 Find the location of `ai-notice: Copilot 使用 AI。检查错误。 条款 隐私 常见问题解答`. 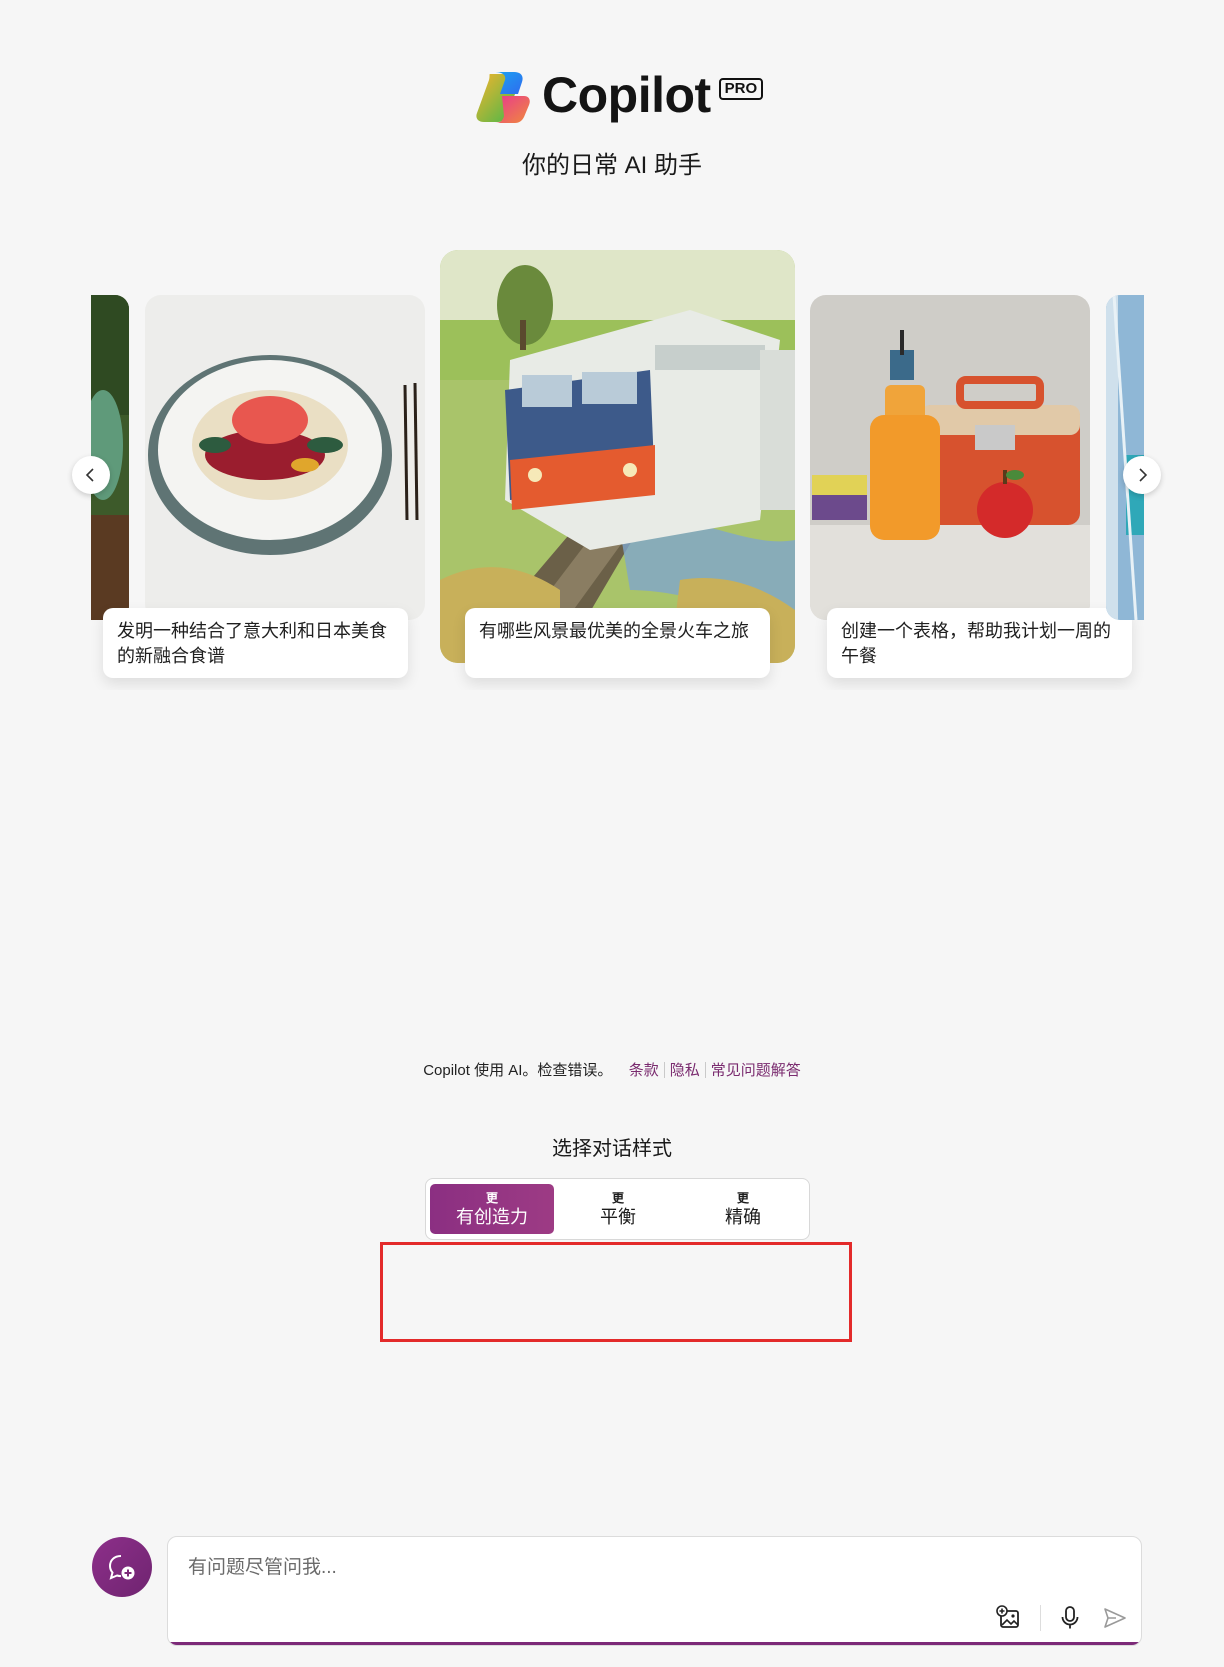

ai-notice: Copilot 使用 AI。检查错误。 条款 隐私 常见问题解答 is located at coordinates (612, 1069).